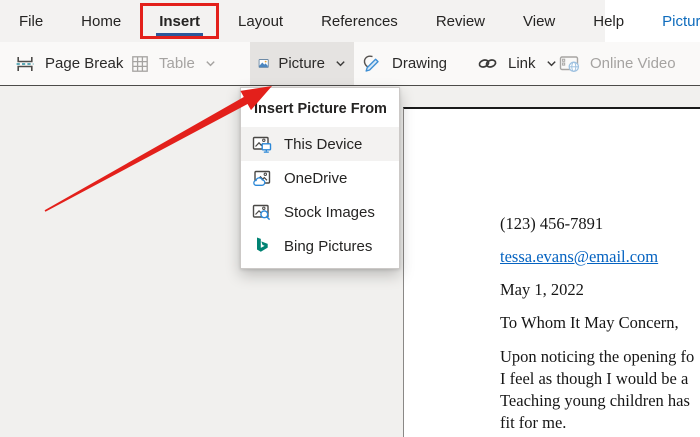 This screenshot has height=437, width=700. I want to click on dropdown-item-label: This Device, so click(323, 144).